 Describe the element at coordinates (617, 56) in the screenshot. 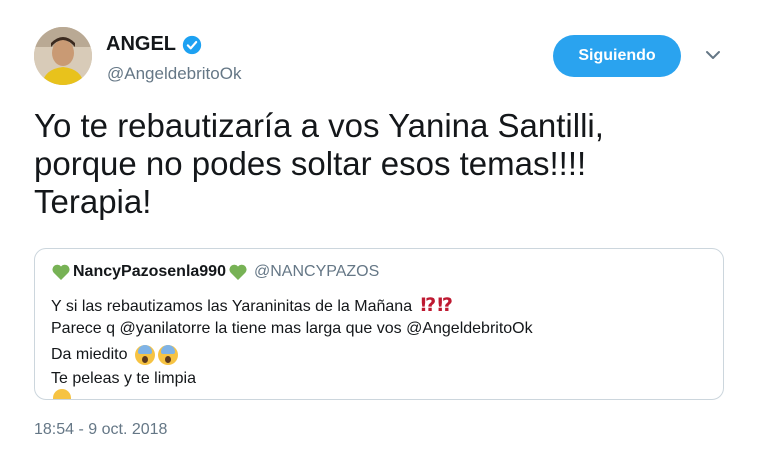

I see `following-button: Siguiendo` at that location.